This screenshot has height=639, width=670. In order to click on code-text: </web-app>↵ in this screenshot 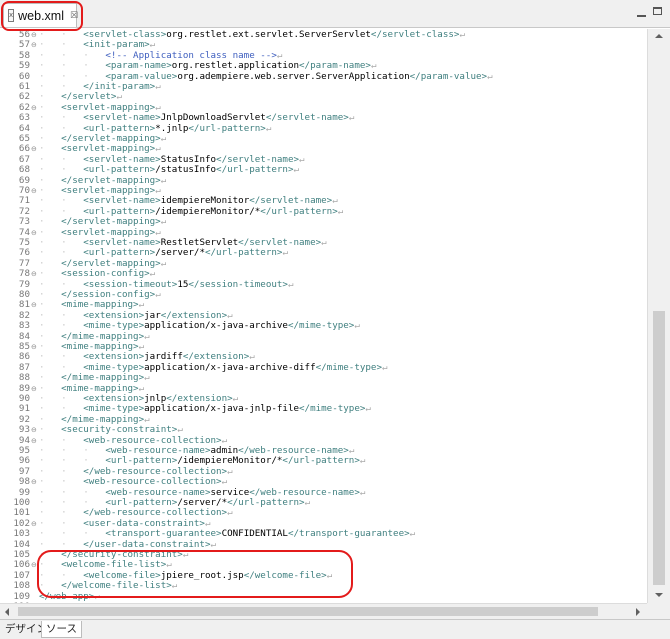, I will do `click(69, 596)`.